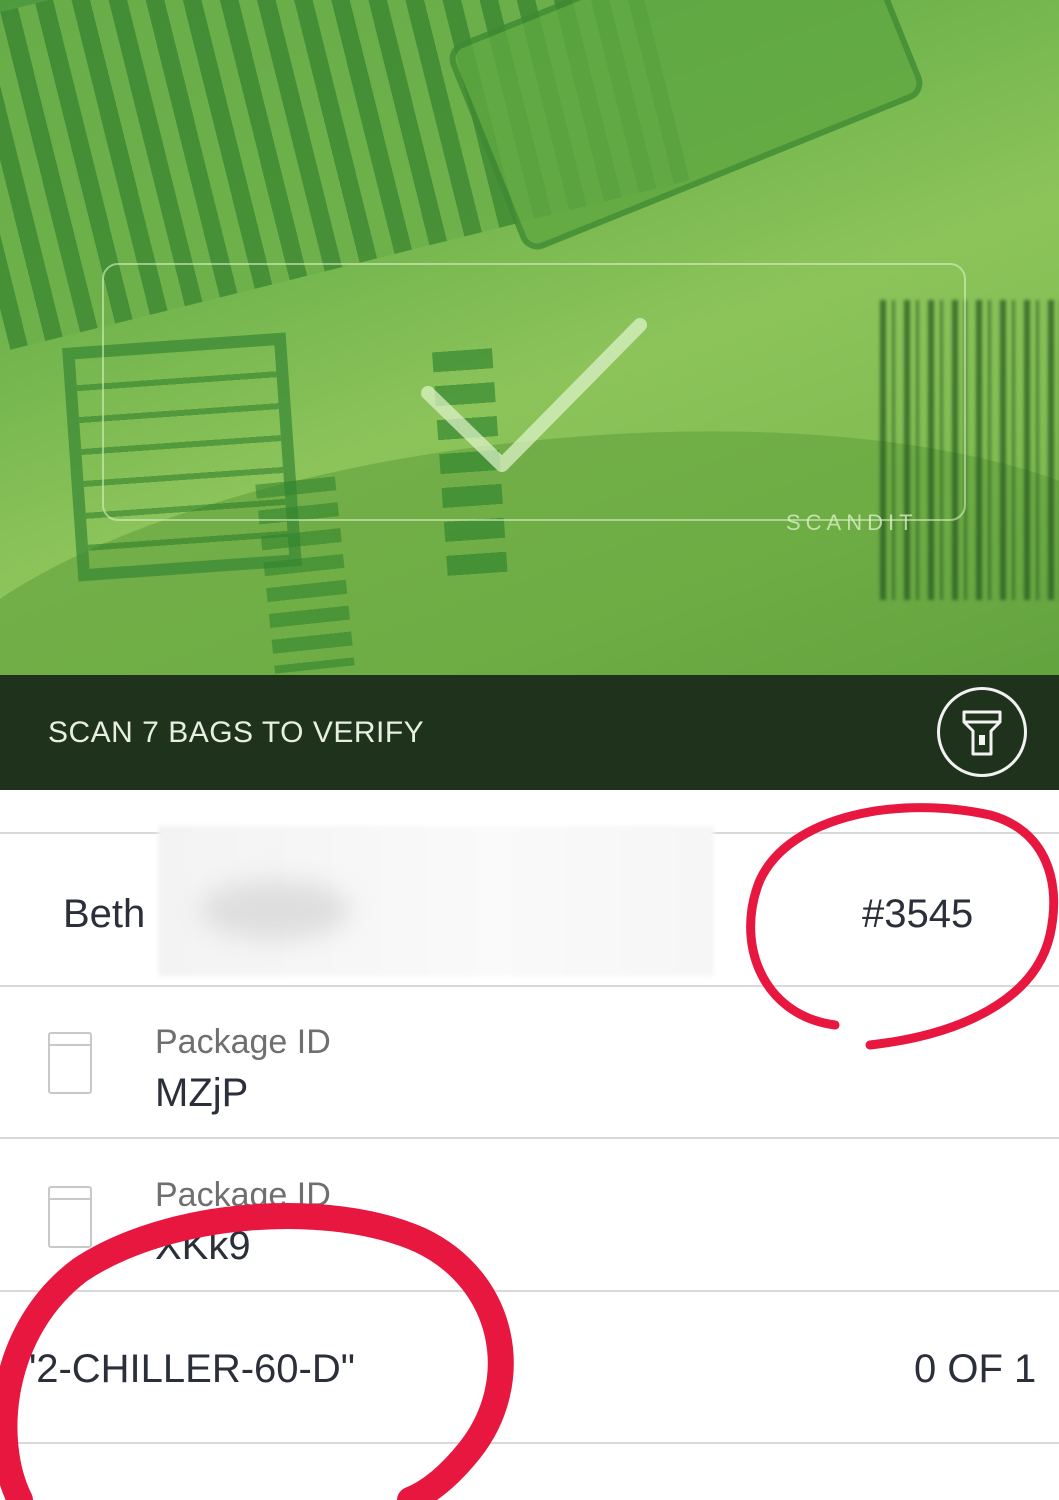 The height and width of the screenshot is (1500, 1059). What do you see at coordinates (104, 914) in the screenshot?
I see `customer-name: Beth` at bounding box center [104, 914].